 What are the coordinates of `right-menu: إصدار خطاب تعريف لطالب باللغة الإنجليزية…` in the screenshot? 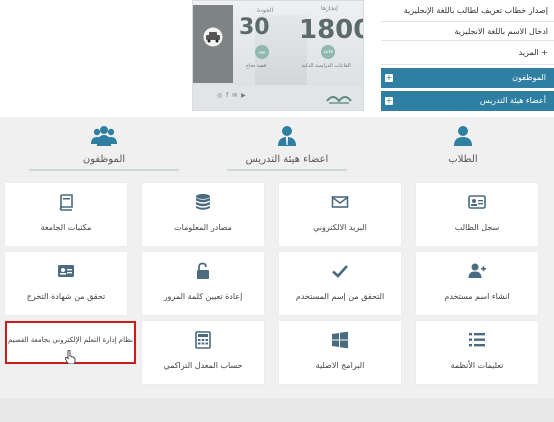 It's located at (467, 55).